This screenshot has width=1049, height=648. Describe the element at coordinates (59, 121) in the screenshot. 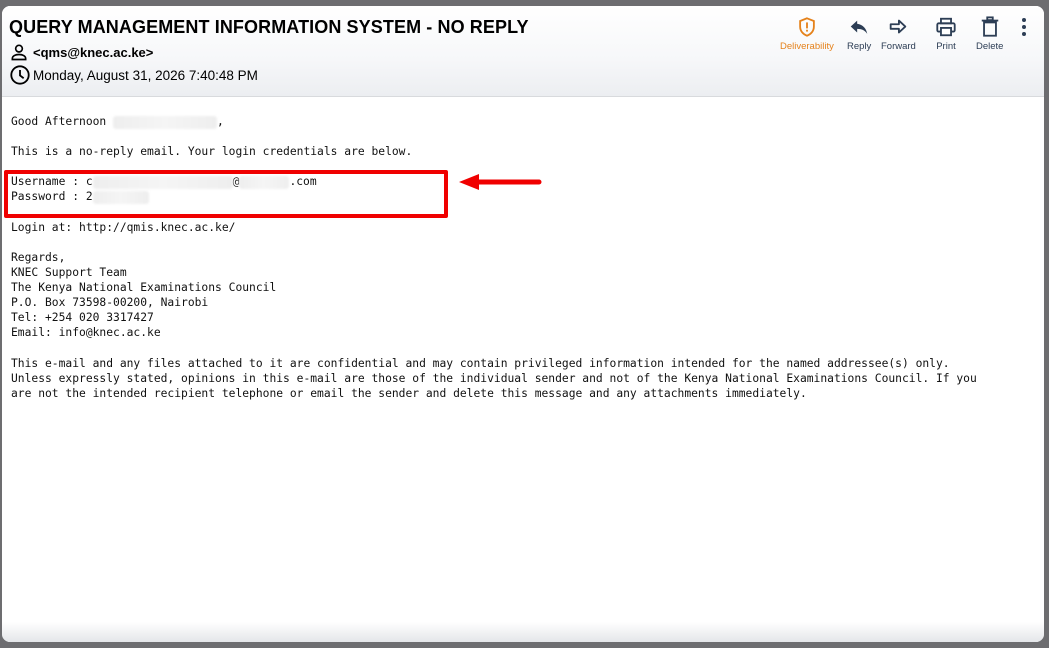

I see `greeting-text: Good Afternoon` at that location.